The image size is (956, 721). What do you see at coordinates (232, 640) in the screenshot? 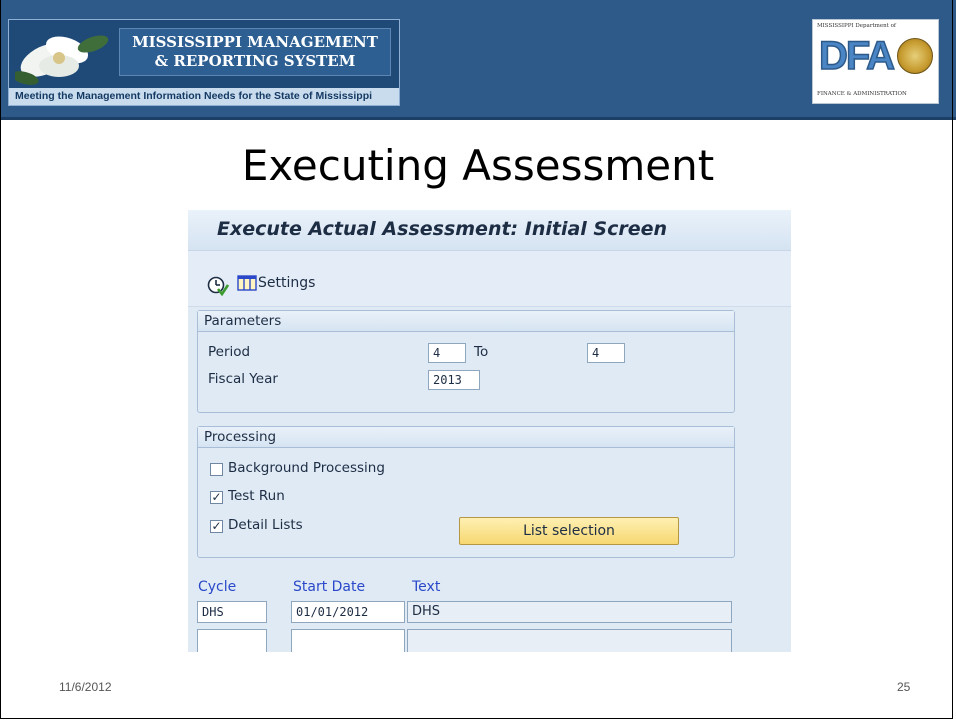
I see `cycle-cell` at bounding box center [232, 640].